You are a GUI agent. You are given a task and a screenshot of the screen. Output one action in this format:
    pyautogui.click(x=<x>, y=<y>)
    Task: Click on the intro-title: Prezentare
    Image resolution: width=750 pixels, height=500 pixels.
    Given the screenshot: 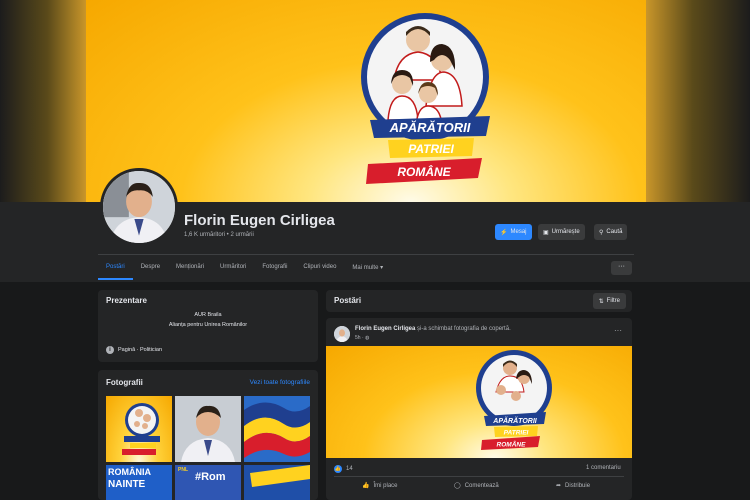 What is the action you would take?
    pyautogui.click(x=126, y=300)
    